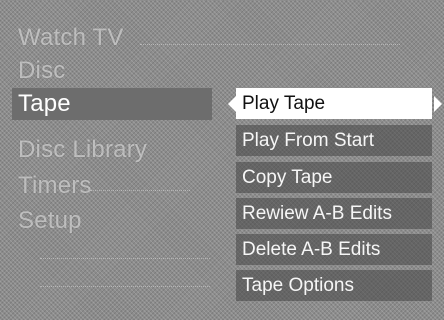 This screenshot has height=320, width=444. What do you see at coordinates (438, 104) in the screenshot?
I see `arrow-right-icon` at bounding box center [438, 104].